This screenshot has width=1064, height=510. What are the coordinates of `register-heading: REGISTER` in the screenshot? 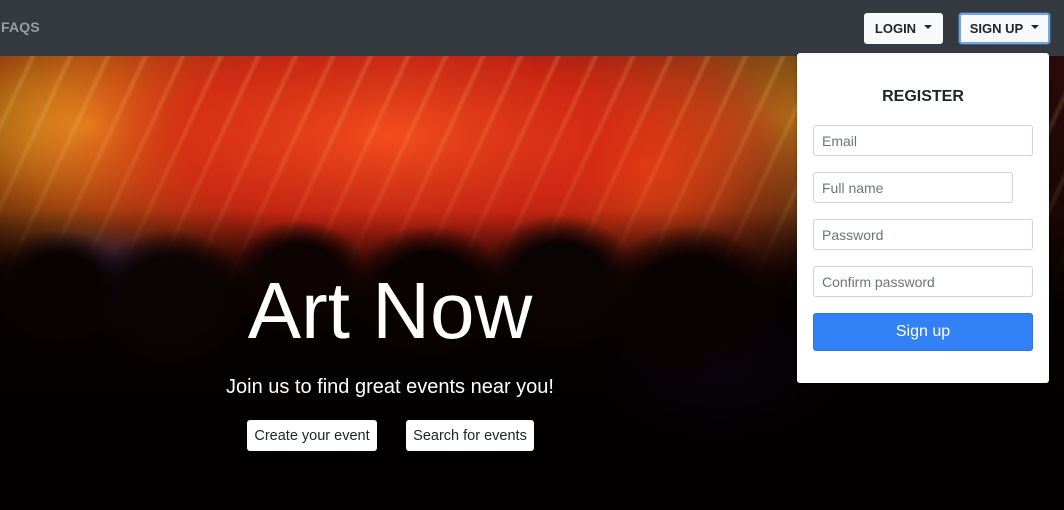 It's located at (923, 96).